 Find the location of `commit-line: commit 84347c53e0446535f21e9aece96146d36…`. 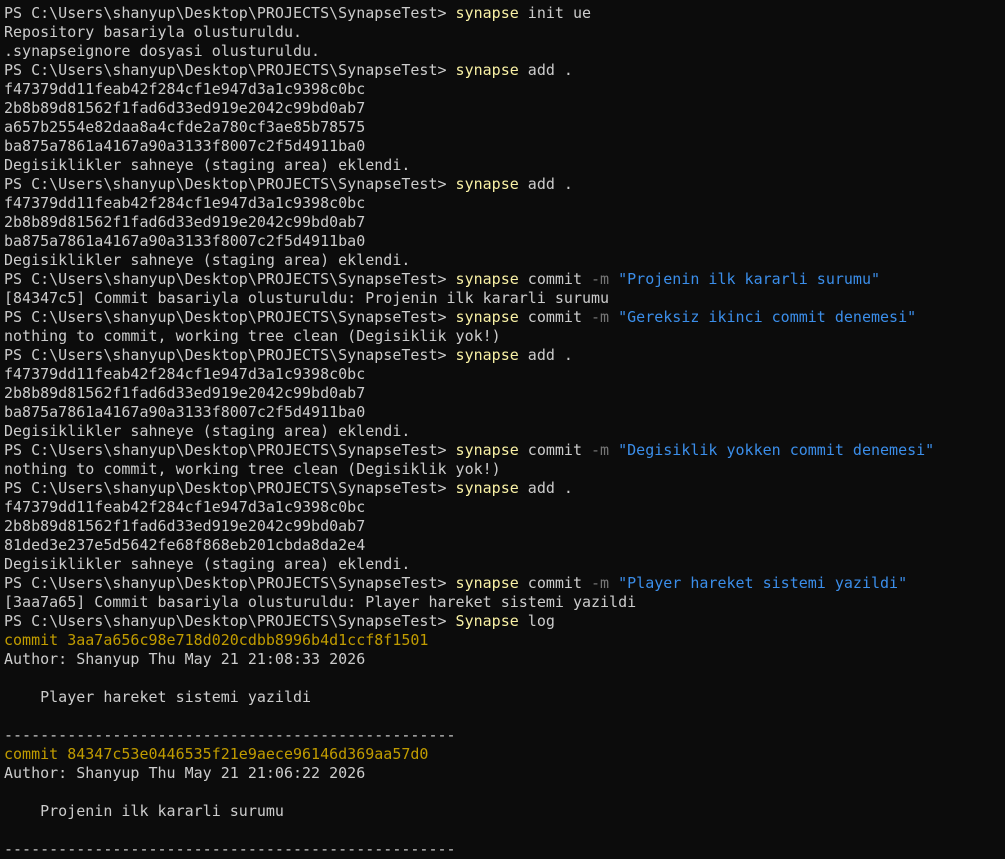

commit-line: commit 84347c53e0446535f21e9aece96146d36… is located at coordinates (504, 754).